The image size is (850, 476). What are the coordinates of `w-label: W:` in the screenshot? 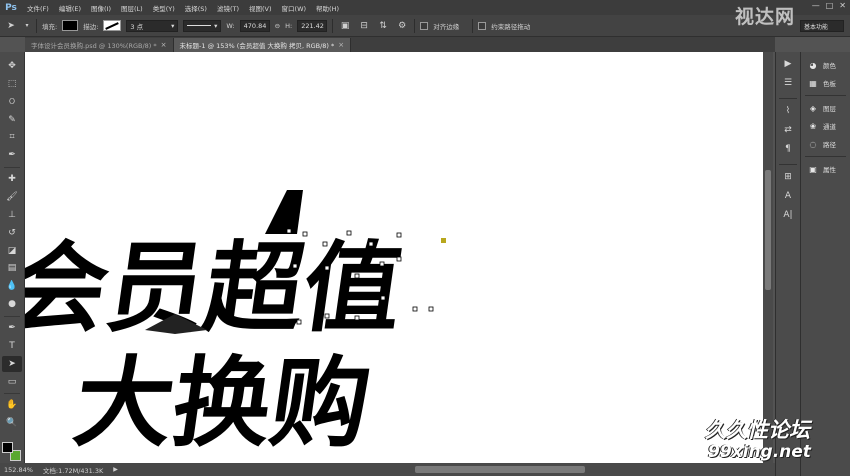 It's located at (230, 25).